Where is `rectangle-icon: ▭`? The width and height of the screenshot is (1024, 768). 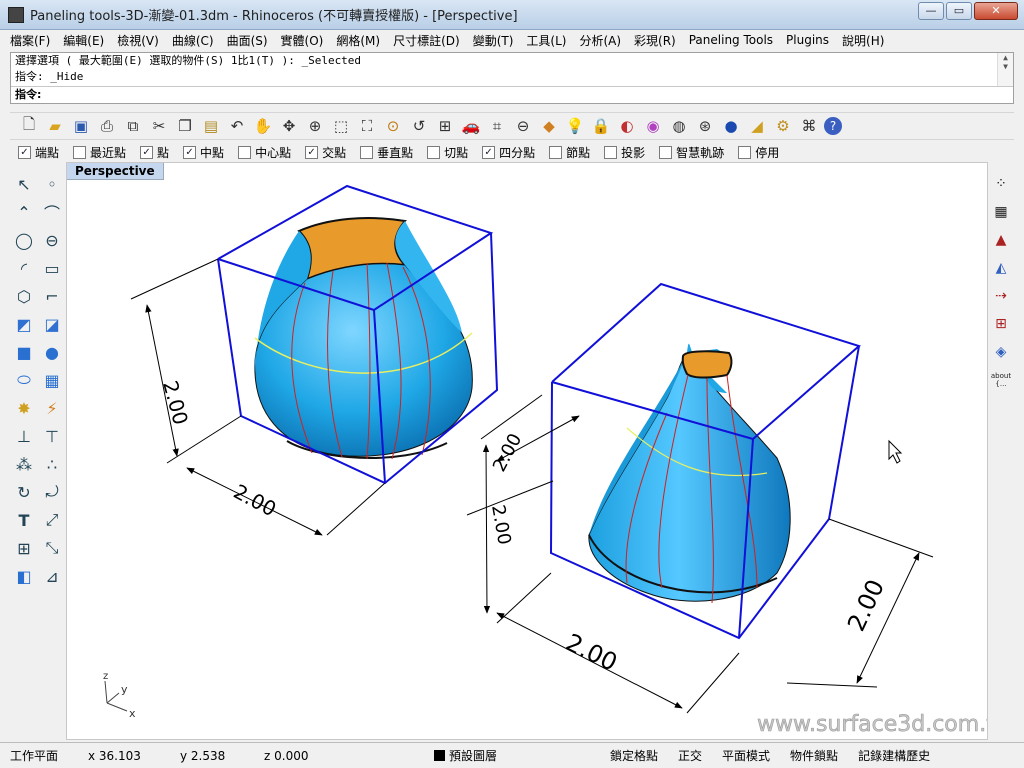 rectangle-icon: ▭ is located at coordinates (52, 268).